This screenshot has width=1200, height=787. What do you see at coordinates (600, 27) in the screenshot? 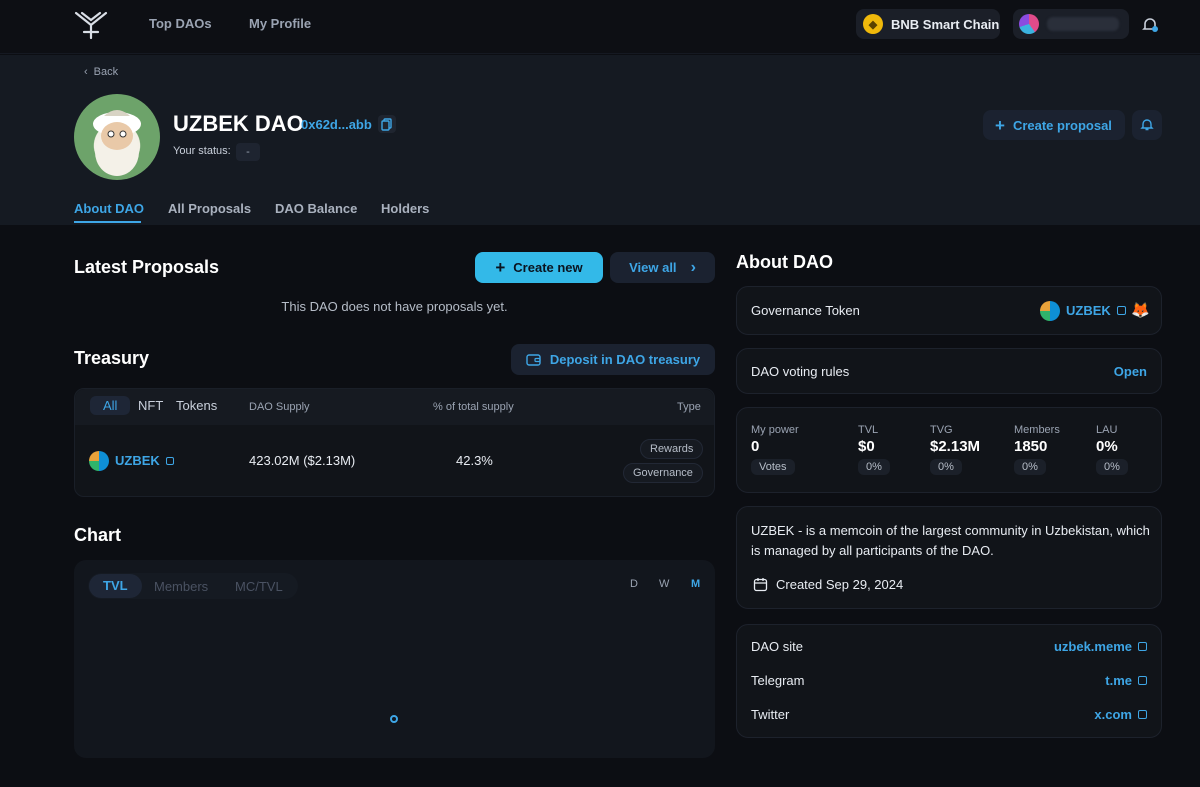
I see `top-navbar: Top DAOs My Profile ◆ BNB Smart Chain` at bounding box center [600, 27].